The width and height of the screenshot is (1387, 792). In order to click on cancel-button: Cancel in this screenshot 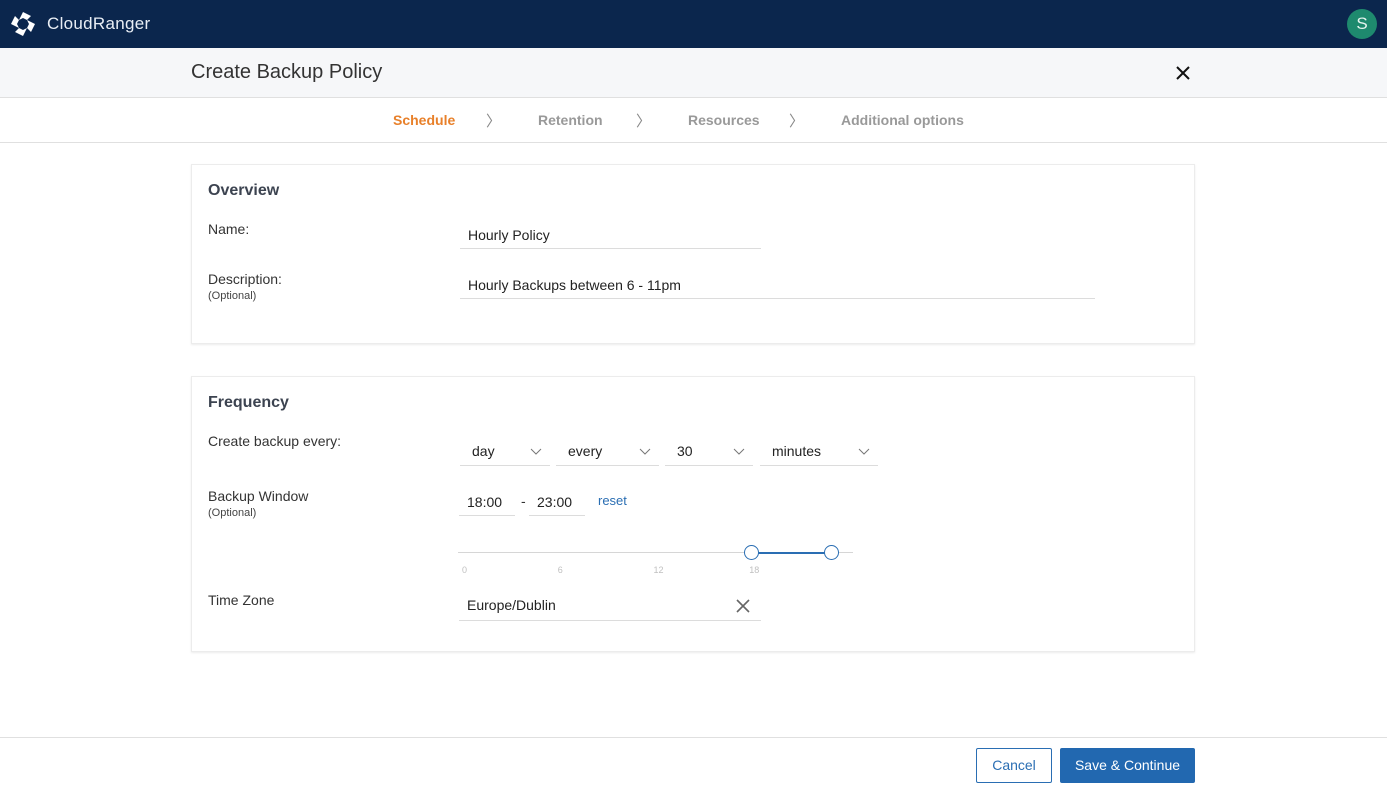, I will do `click(1014, 765)`.